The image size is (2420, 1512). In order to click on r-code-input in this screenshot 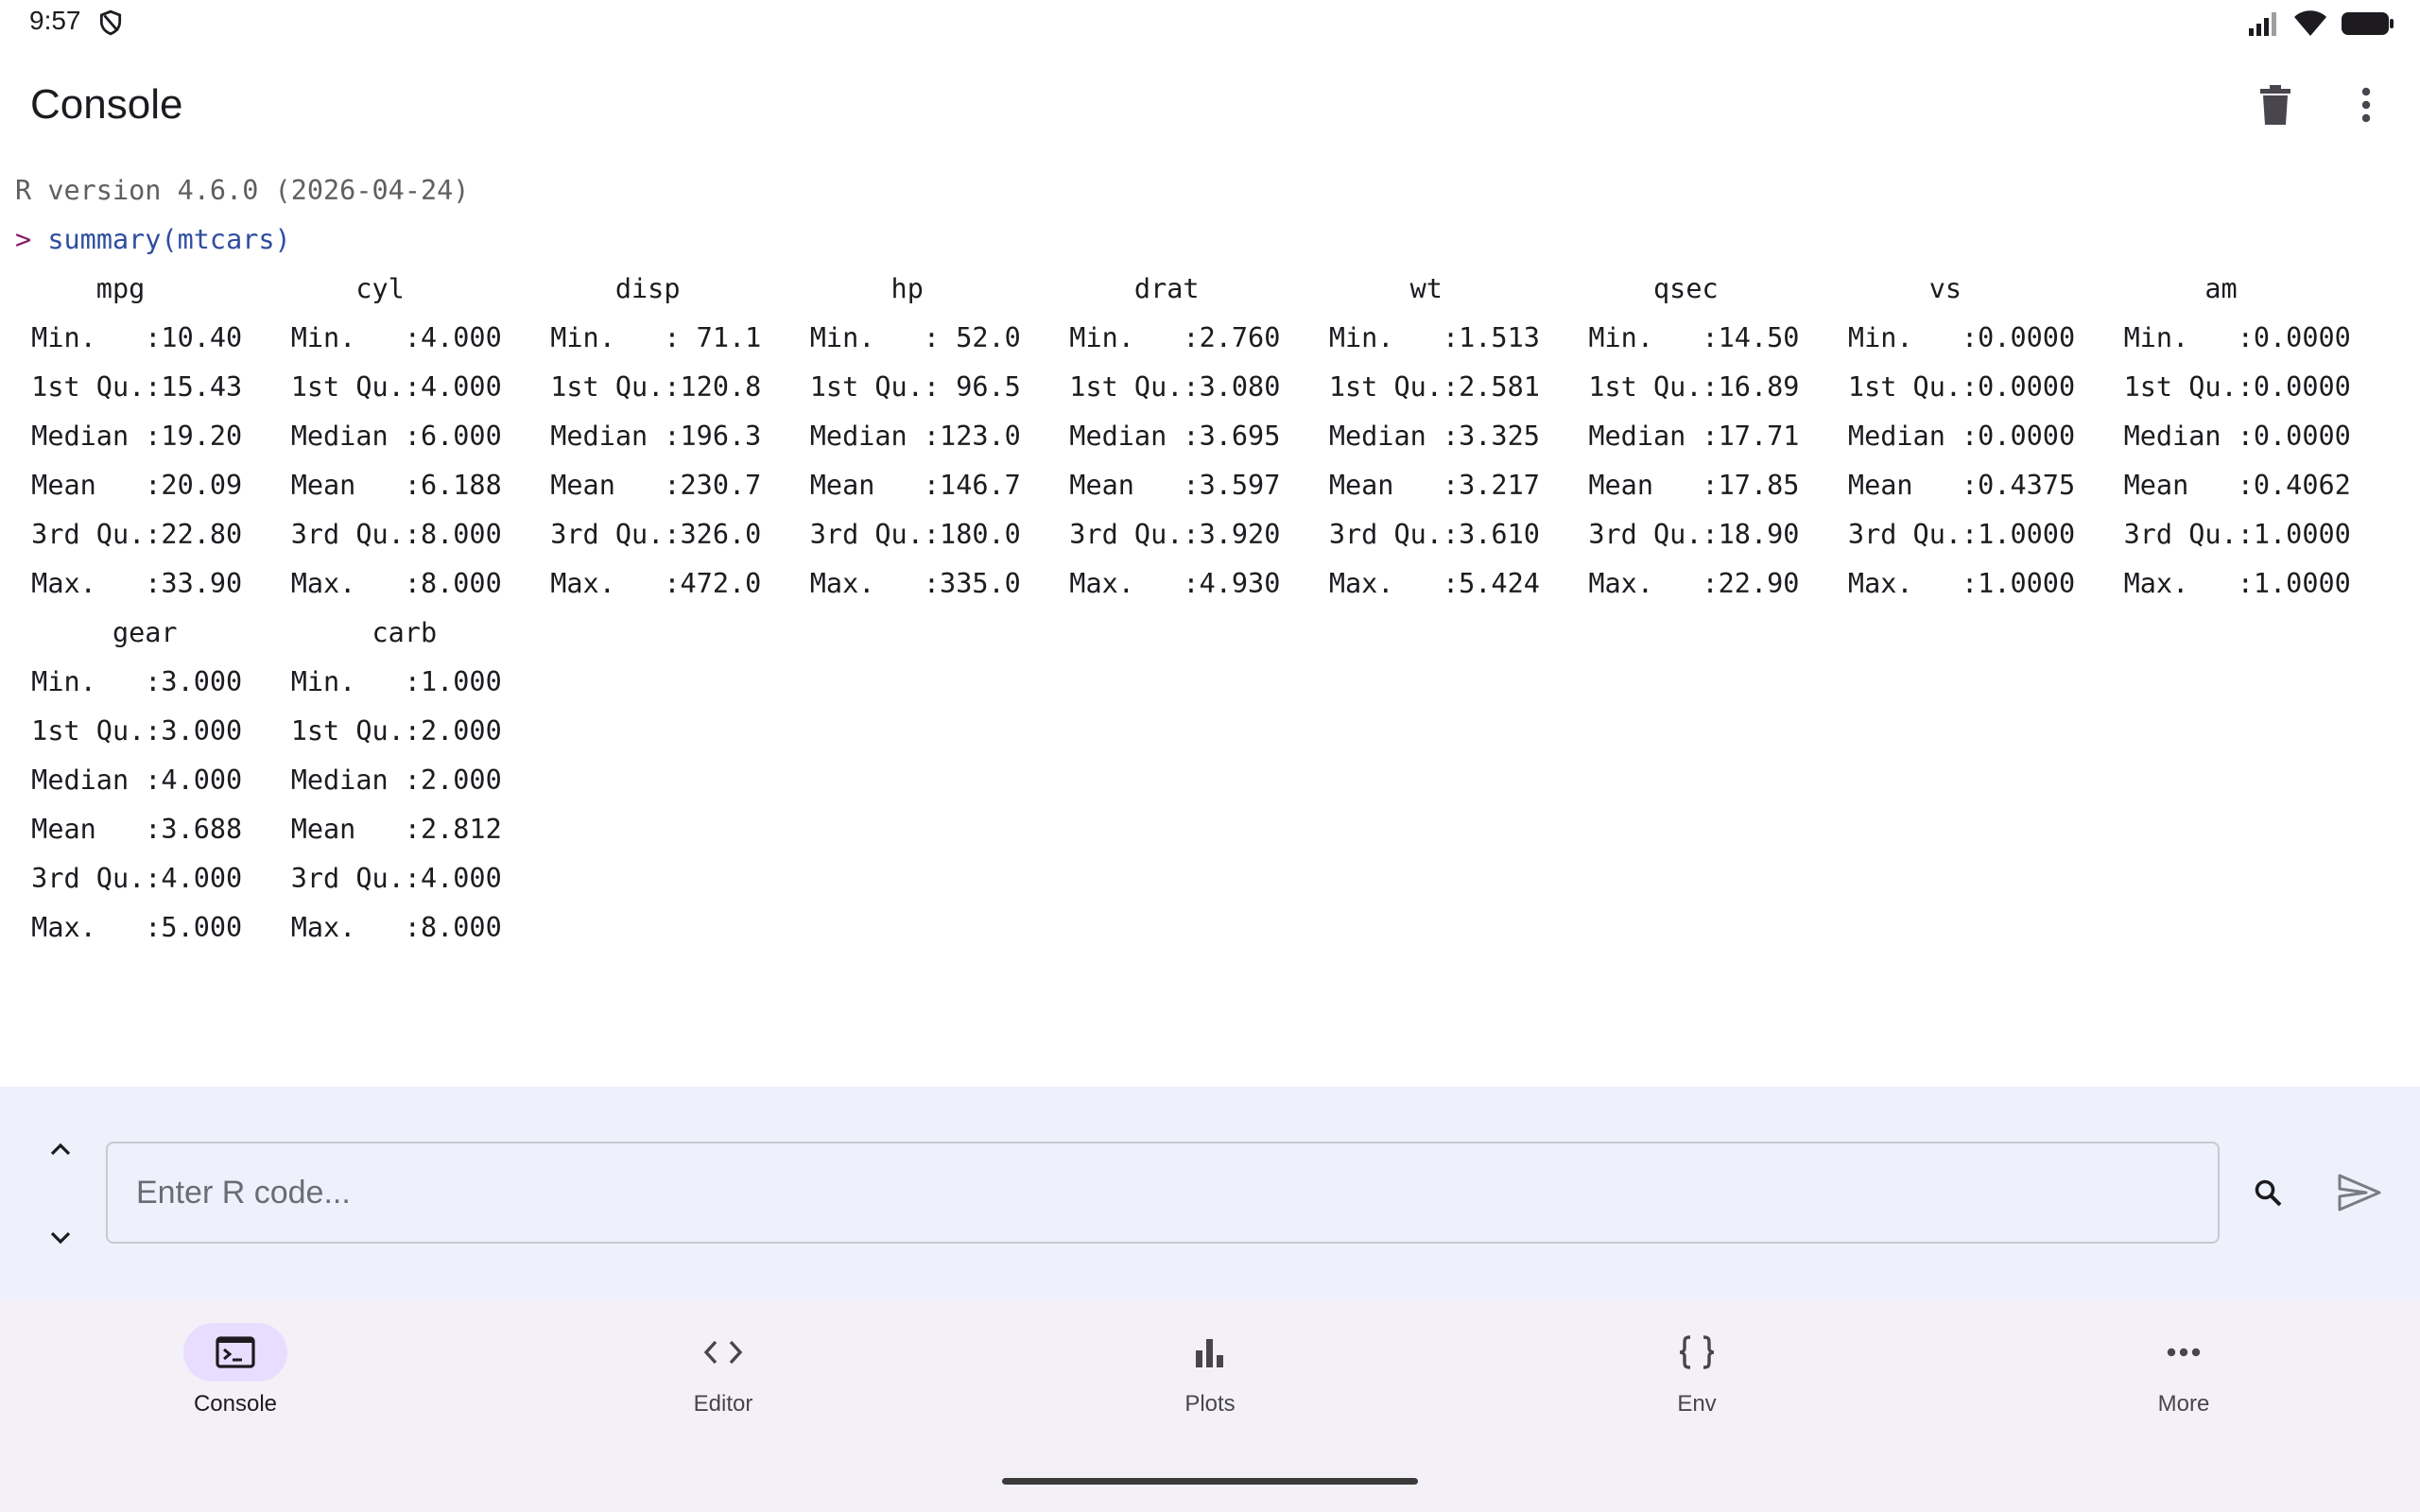, I will do `click(1163, 1193)`.